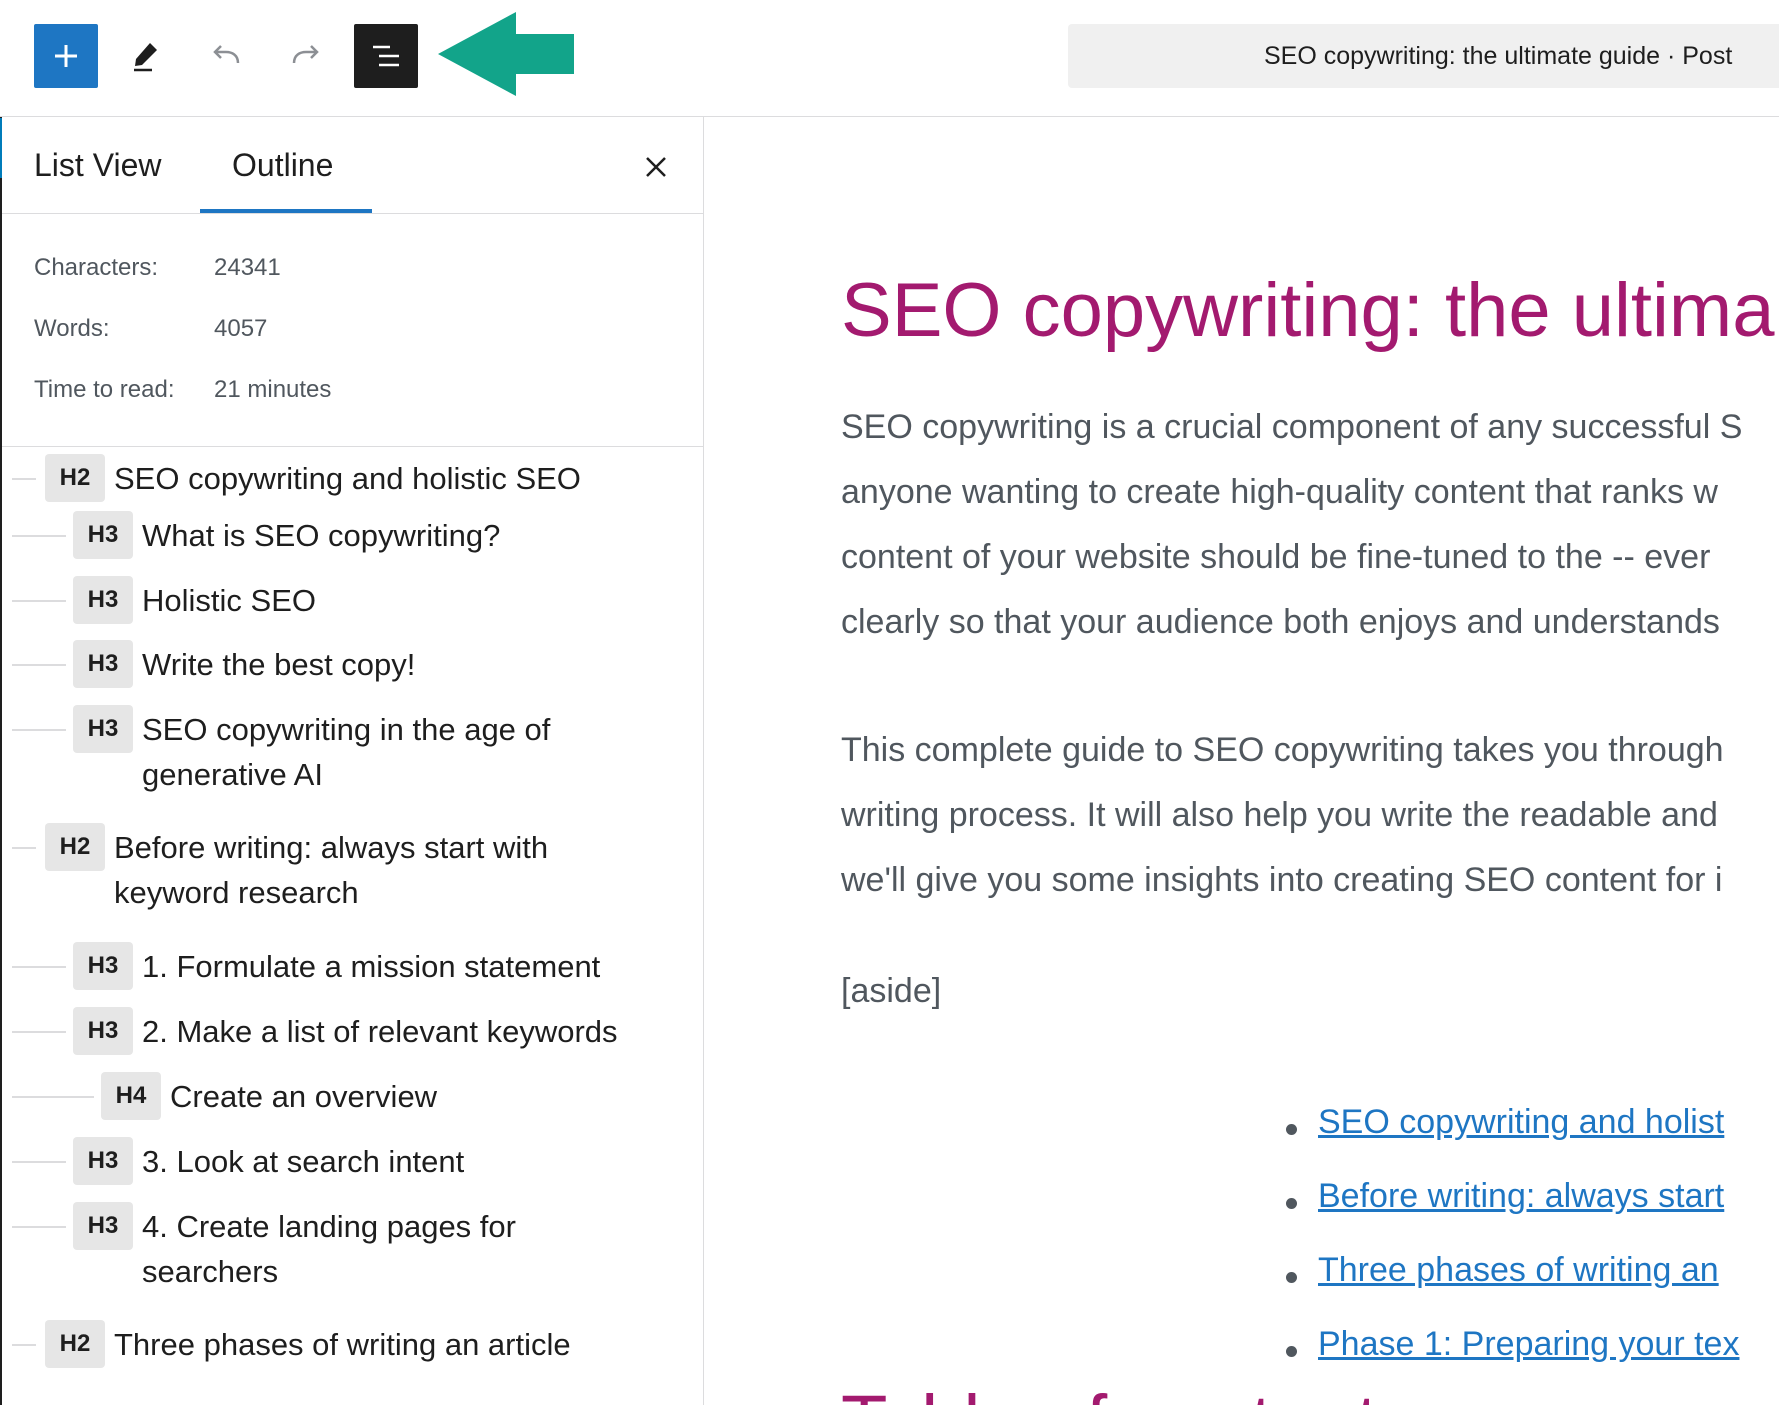  Describe the element at coordinates (347, 478) in the screenshot. I see `outline-item-text: SEO copywriting and holistic SEO` at that location.